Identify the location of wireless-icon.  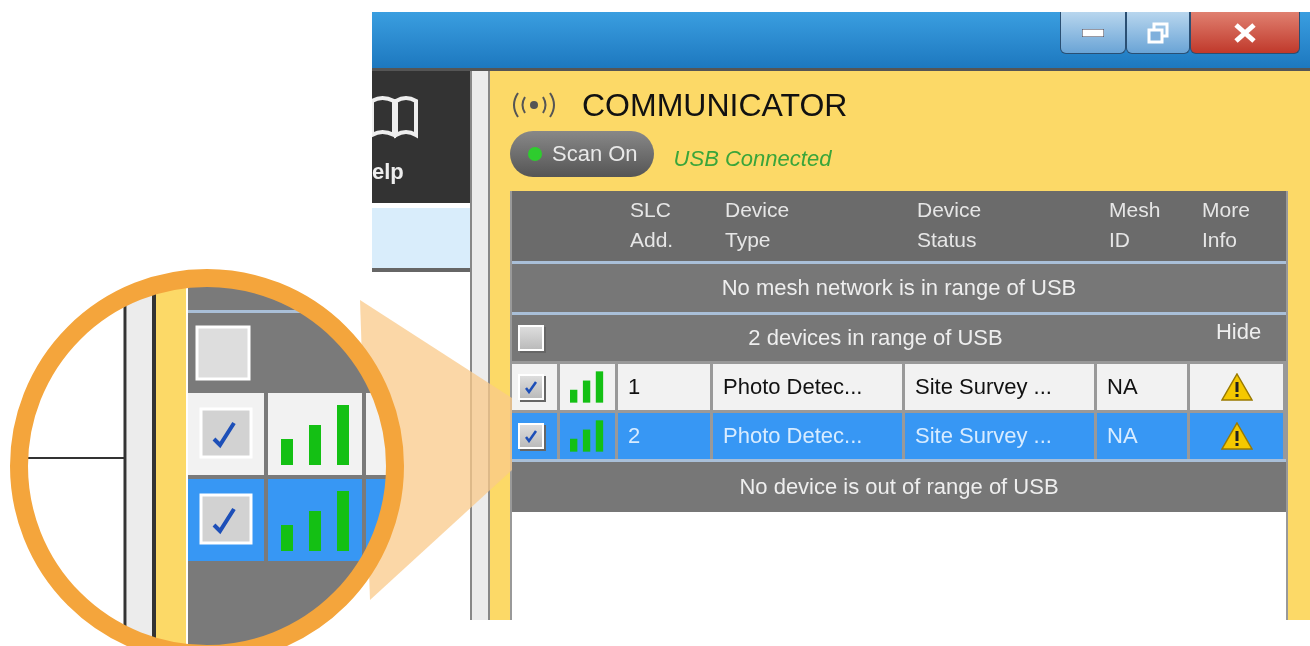
(534, 105).